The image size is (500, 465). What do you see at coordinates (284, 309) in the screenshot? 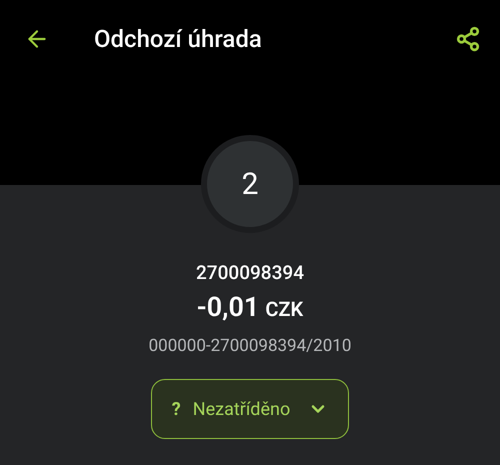
I see `currency: CZK` at bounding box center [284, 309].